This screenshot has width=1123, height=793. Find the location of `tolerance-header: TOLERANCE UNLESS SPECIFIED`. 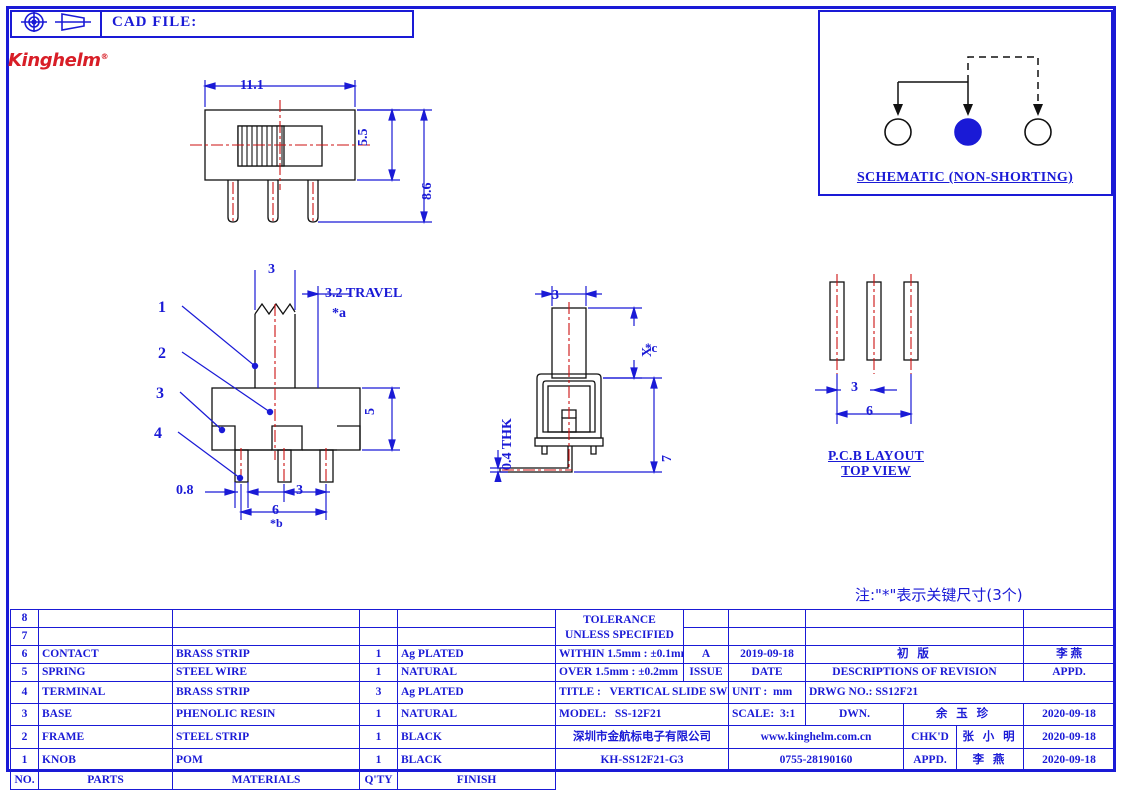

tolerance-header: TOLERANCE UNLESS SPECIFIED is located at coordinates (619, 627).